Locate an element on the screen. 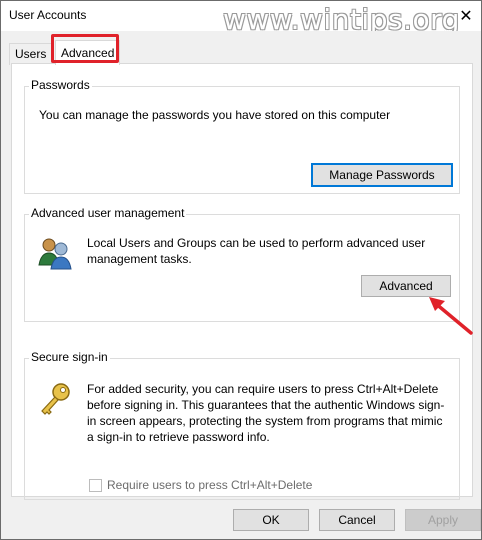 The height and width of the screenshot is (540, 482). cancel-button: Cancel is located at coordinates (357, 520).